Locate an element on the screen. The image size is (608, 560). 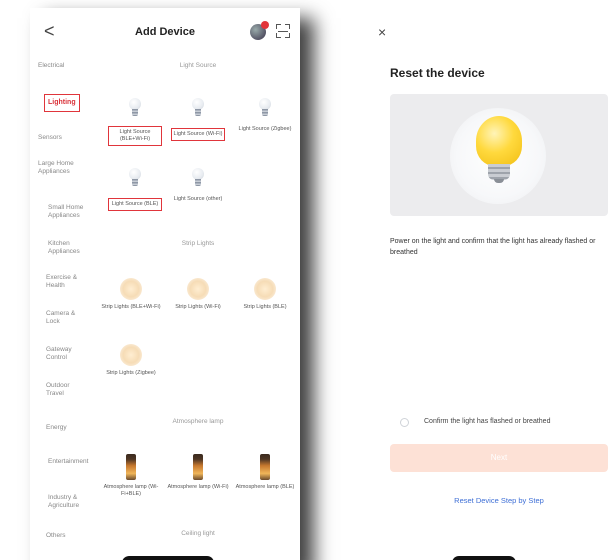
device-light-source-zigbee: Light Source (Zigbee) is located at coordinates (265, 115).